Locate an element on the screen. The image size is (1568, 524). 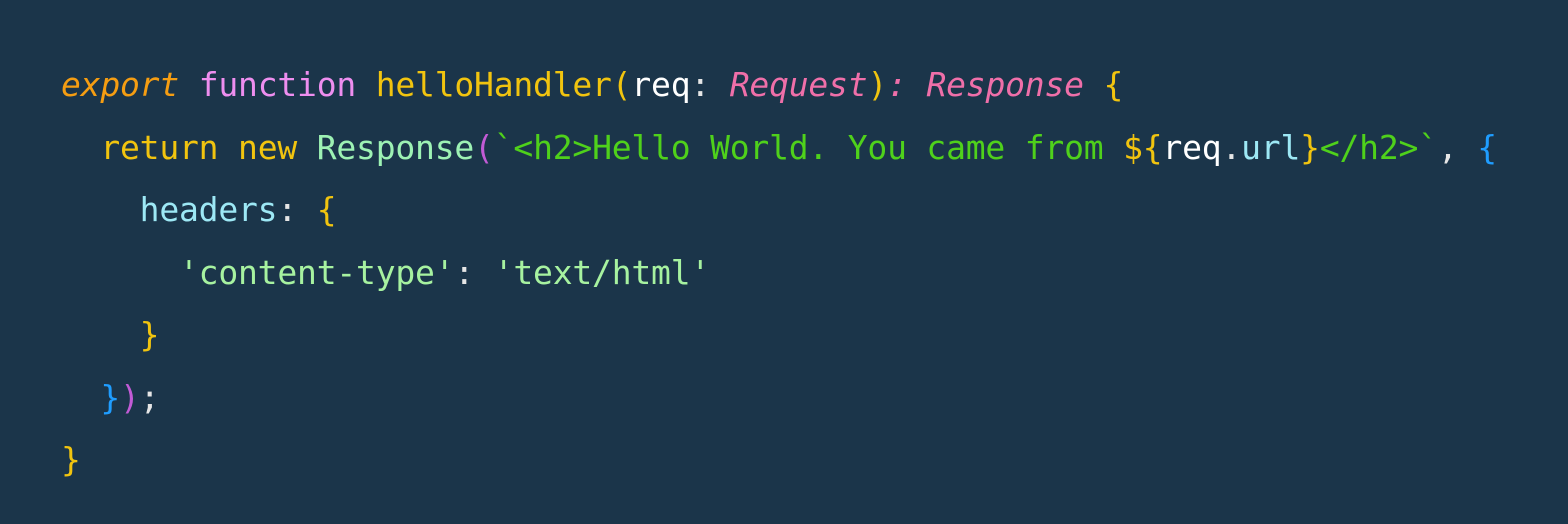
code-token: </h2>` is located at coordinates (1378, 147).